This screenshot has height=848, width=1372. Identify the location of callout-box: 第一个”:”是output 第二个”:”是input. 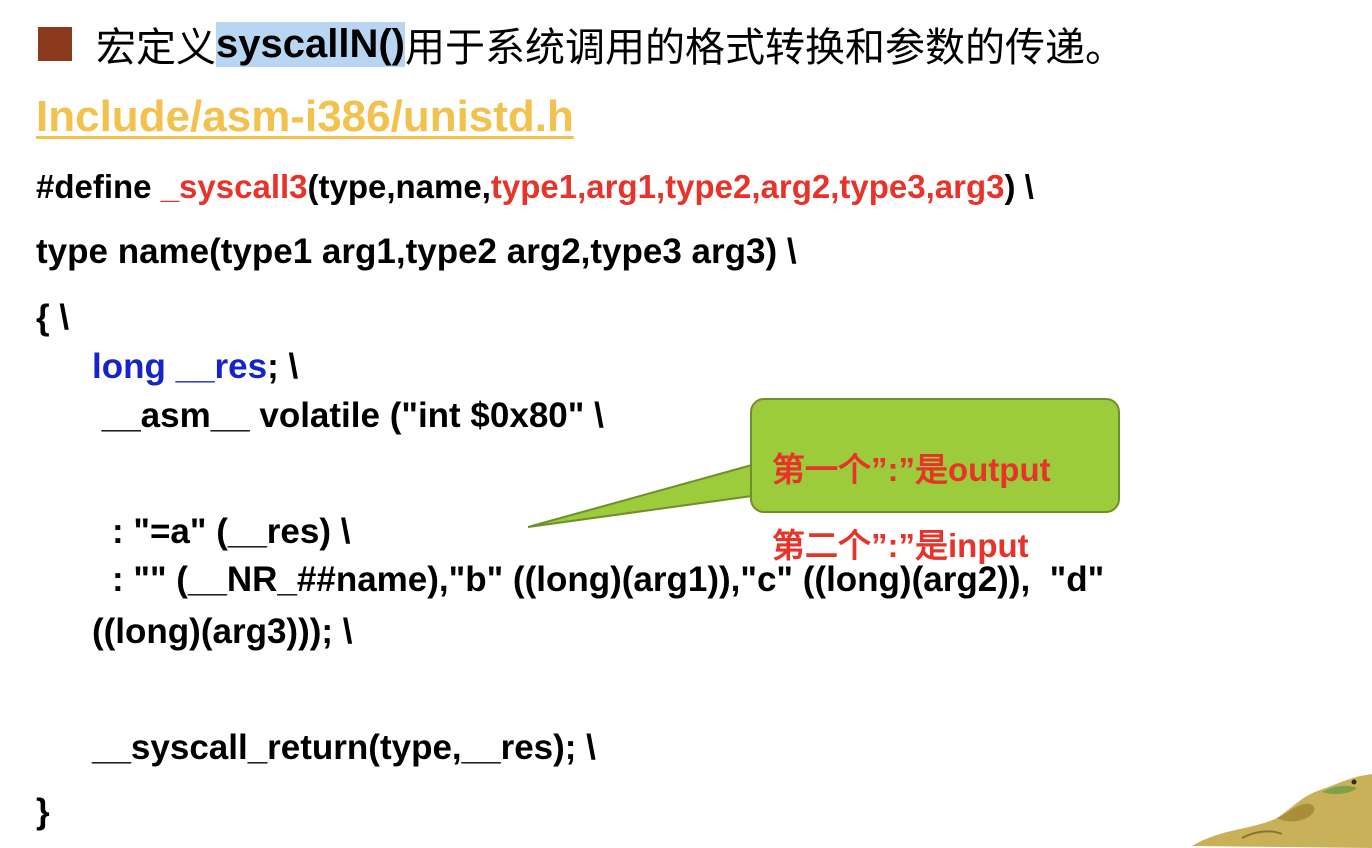
(935, 481).